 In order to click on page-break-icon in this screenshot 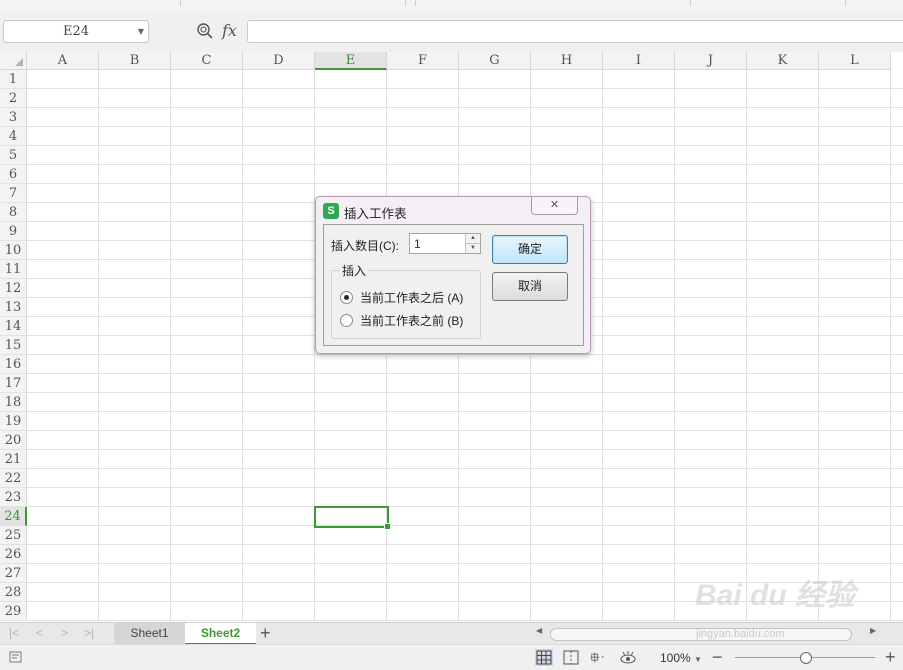, I will do `click(571, 657)`.